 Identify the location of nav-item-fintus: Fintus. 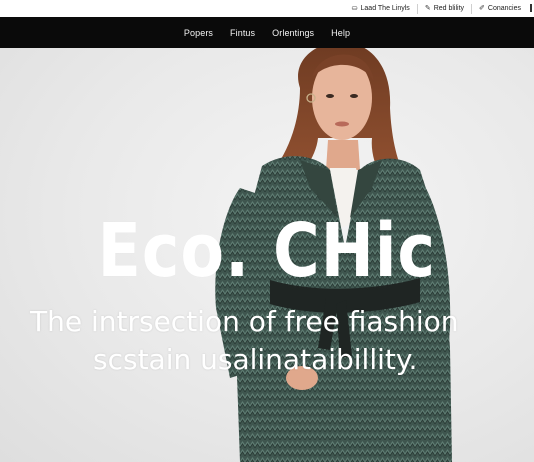
(242, 33).